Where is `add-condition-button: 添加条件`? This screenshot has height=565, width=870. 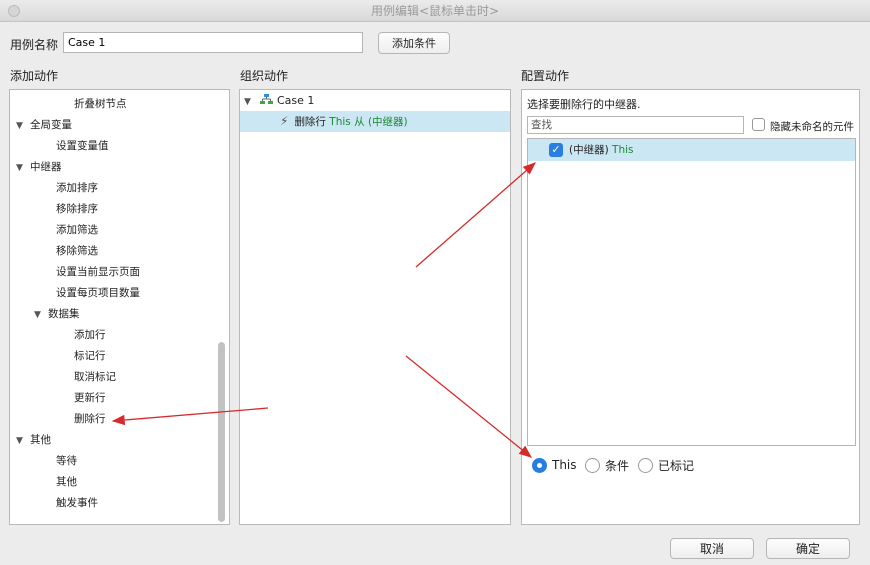 add-condition-button: 添加条件 is located at coordinates (414, 43).